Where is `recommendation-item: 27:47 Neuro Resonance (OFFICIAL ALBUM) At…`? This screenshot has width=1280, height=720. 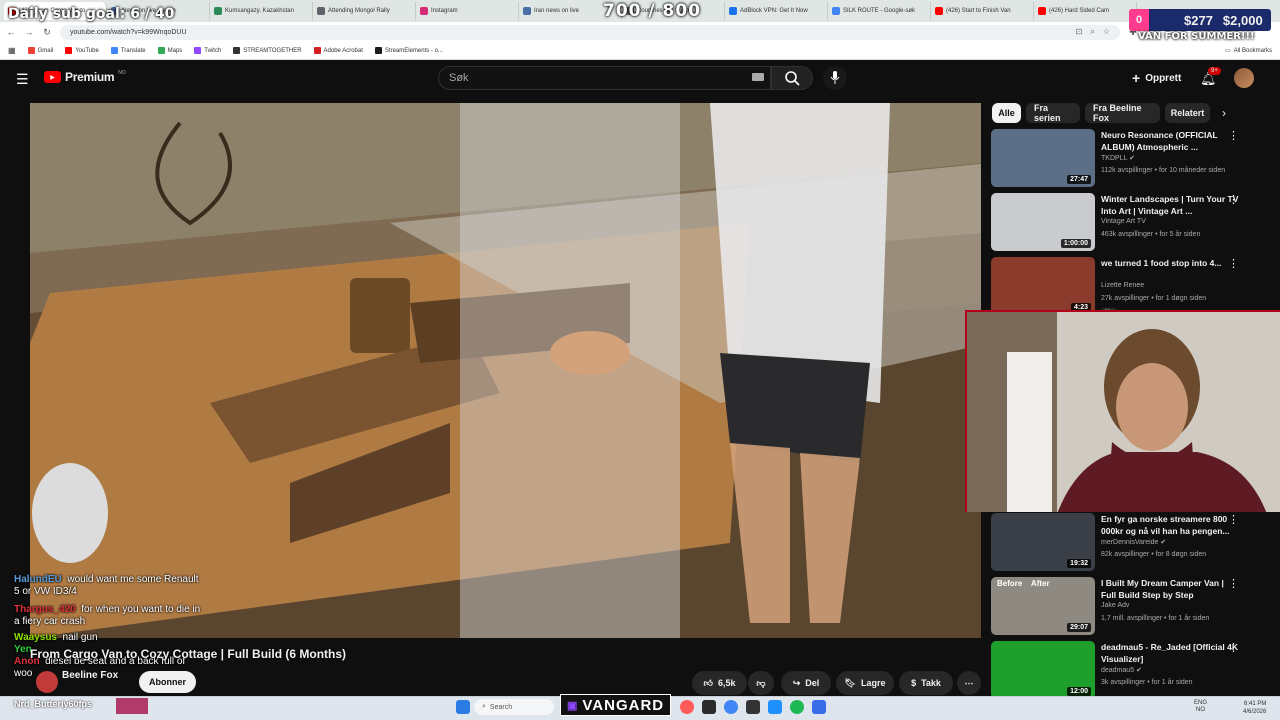
recommendation-item: 27:47 Neuro Resonance (OFFICIAL ALBUM) At… is located at coordinates (1126, 158).